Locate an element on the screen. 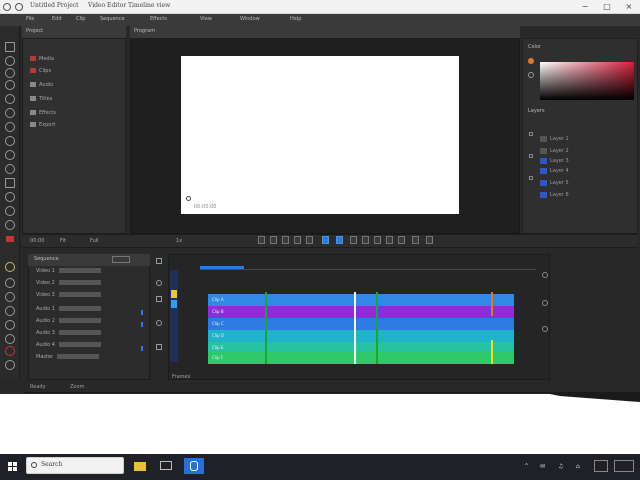 Image resolution: width=640 pixels, height=480 pixels. rate-tool-icon is located at coordinates (10, 325).